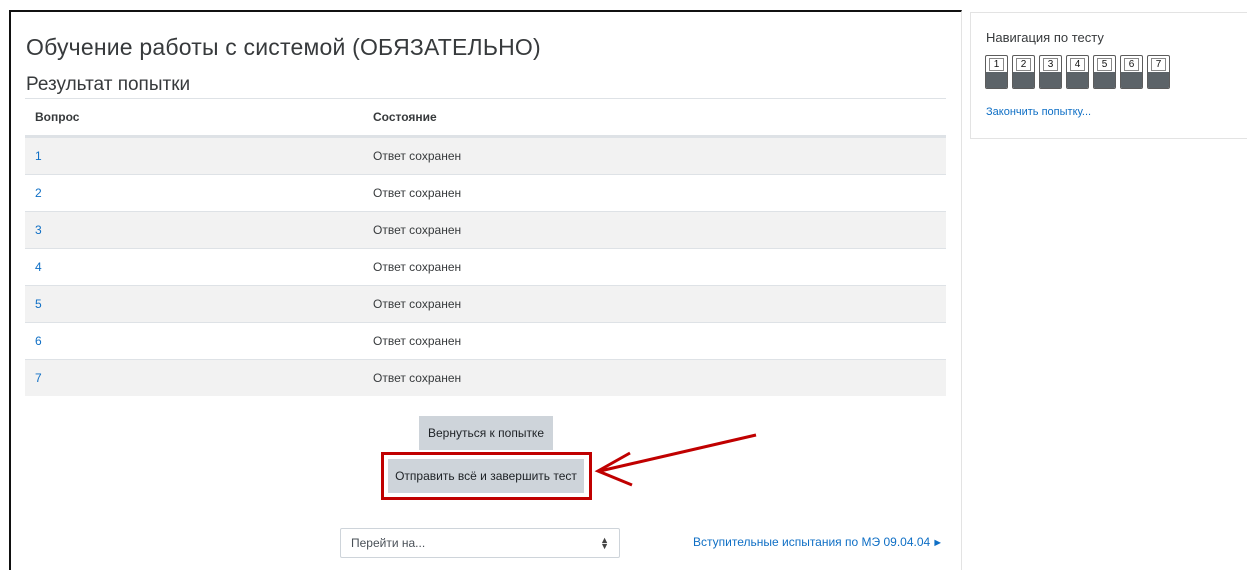 The height and width of the screenshot is (570, 1247). I want to click on question-link-4: 4, so click(38, 267).